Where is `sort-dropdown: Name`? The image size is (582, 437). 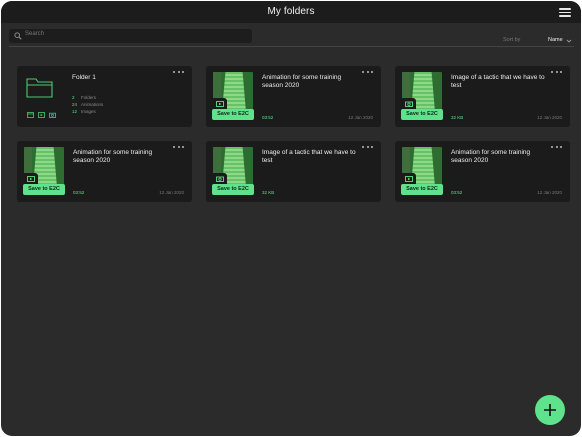 sort-dropdown: Name is located at coordinates (555, 40).